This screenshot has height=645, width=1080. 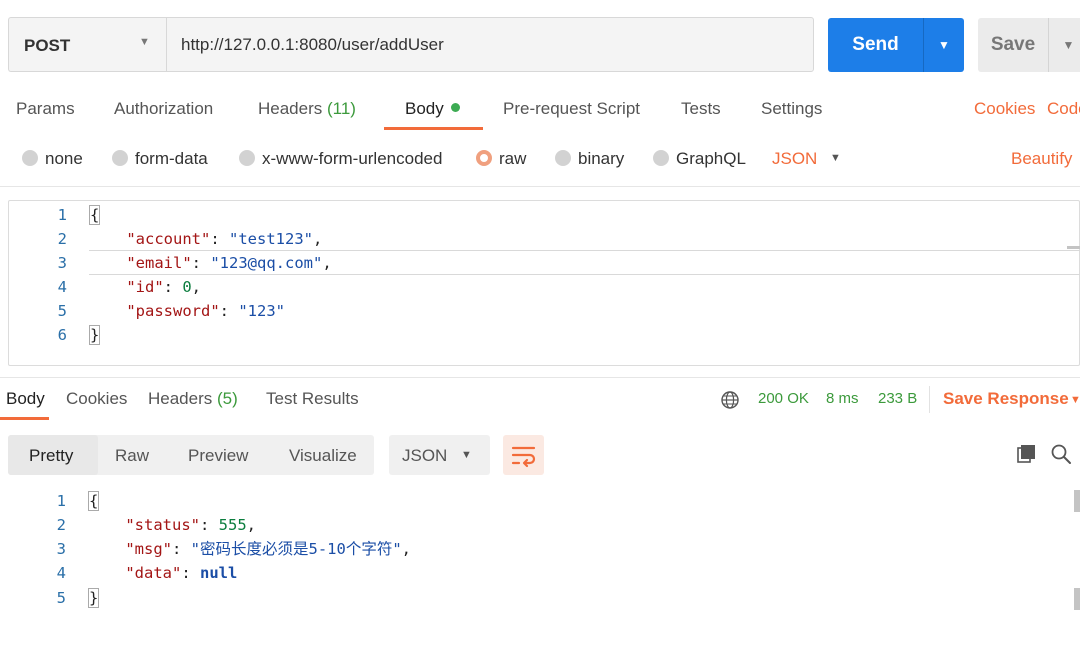 What do you see at coordinates (571, 109) in the screenshot?
I see `tab-prerequest-script: Pre-request Script` at bounding box center [571, 109].